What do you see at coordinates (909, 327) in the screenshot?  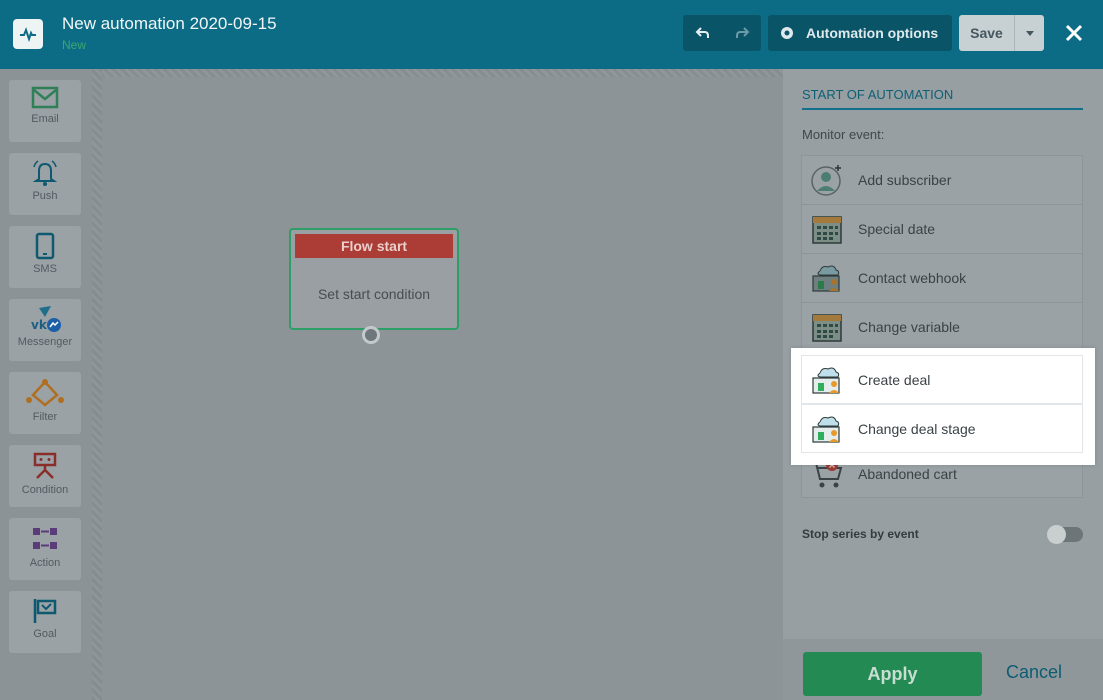 I see `event-label: Change variable` at bounding box center [909, 327].